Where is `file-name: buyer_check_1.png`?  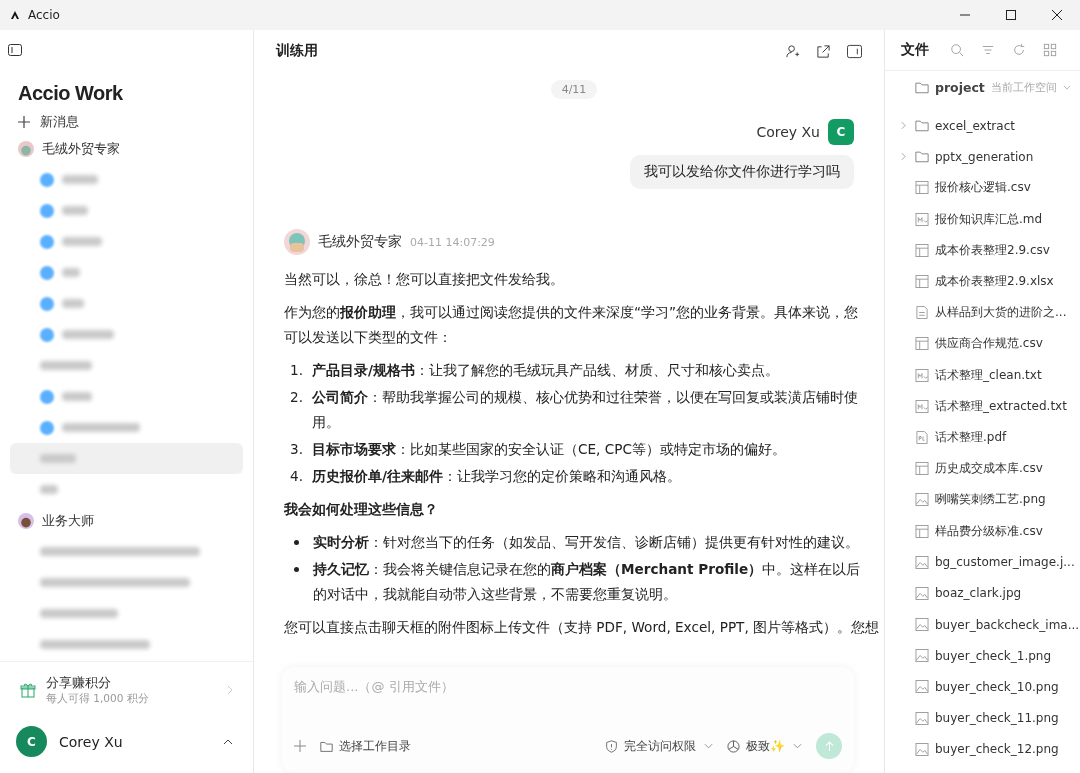 file-name: buyer_check_1.png is located at coordinates (993, 655).